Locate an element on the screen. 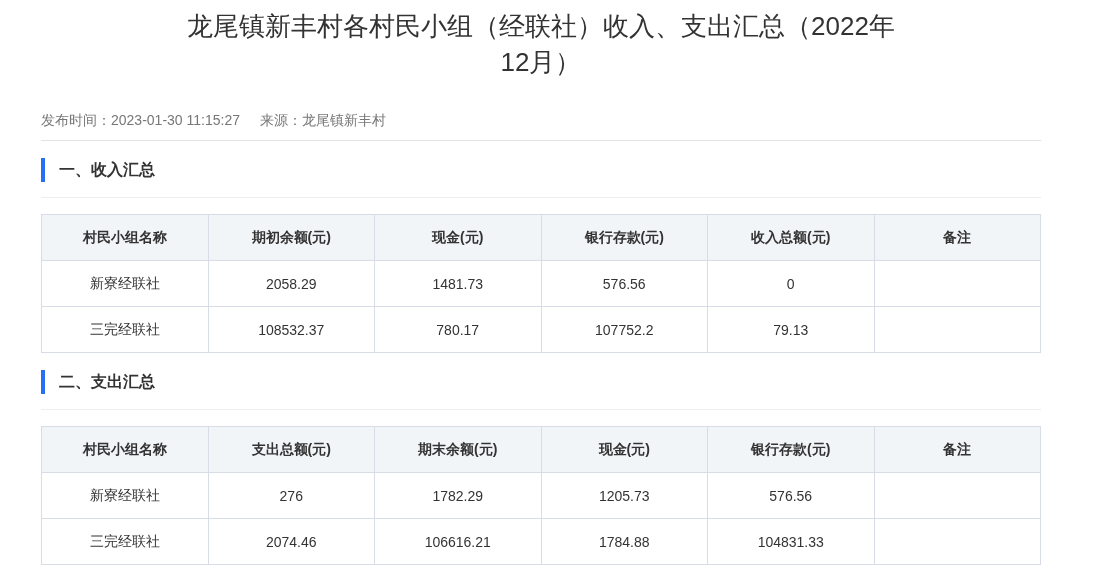 The width and height of the screenshot is (1096, 585). column-header: 期初余额(元) is located at coordinates (291, 237).